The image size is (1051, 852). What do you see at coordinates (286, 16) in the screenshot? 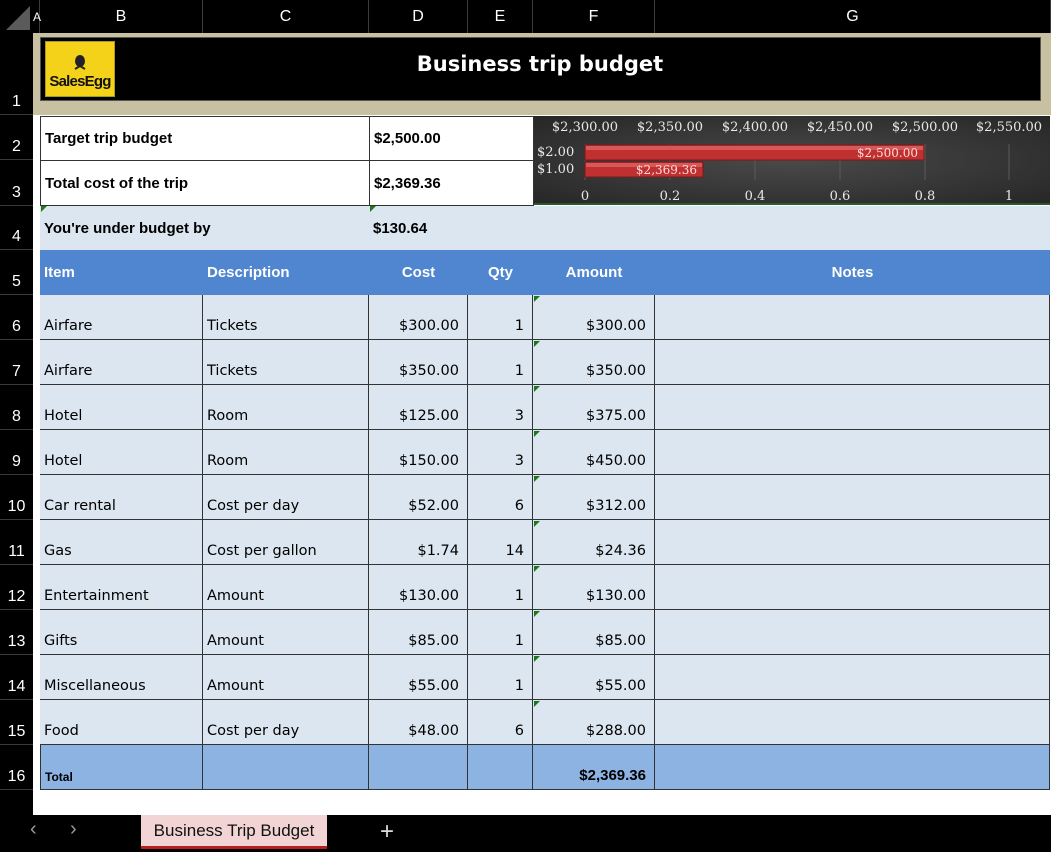
I see `column-header-c: C` at bounding box center [286, 16].